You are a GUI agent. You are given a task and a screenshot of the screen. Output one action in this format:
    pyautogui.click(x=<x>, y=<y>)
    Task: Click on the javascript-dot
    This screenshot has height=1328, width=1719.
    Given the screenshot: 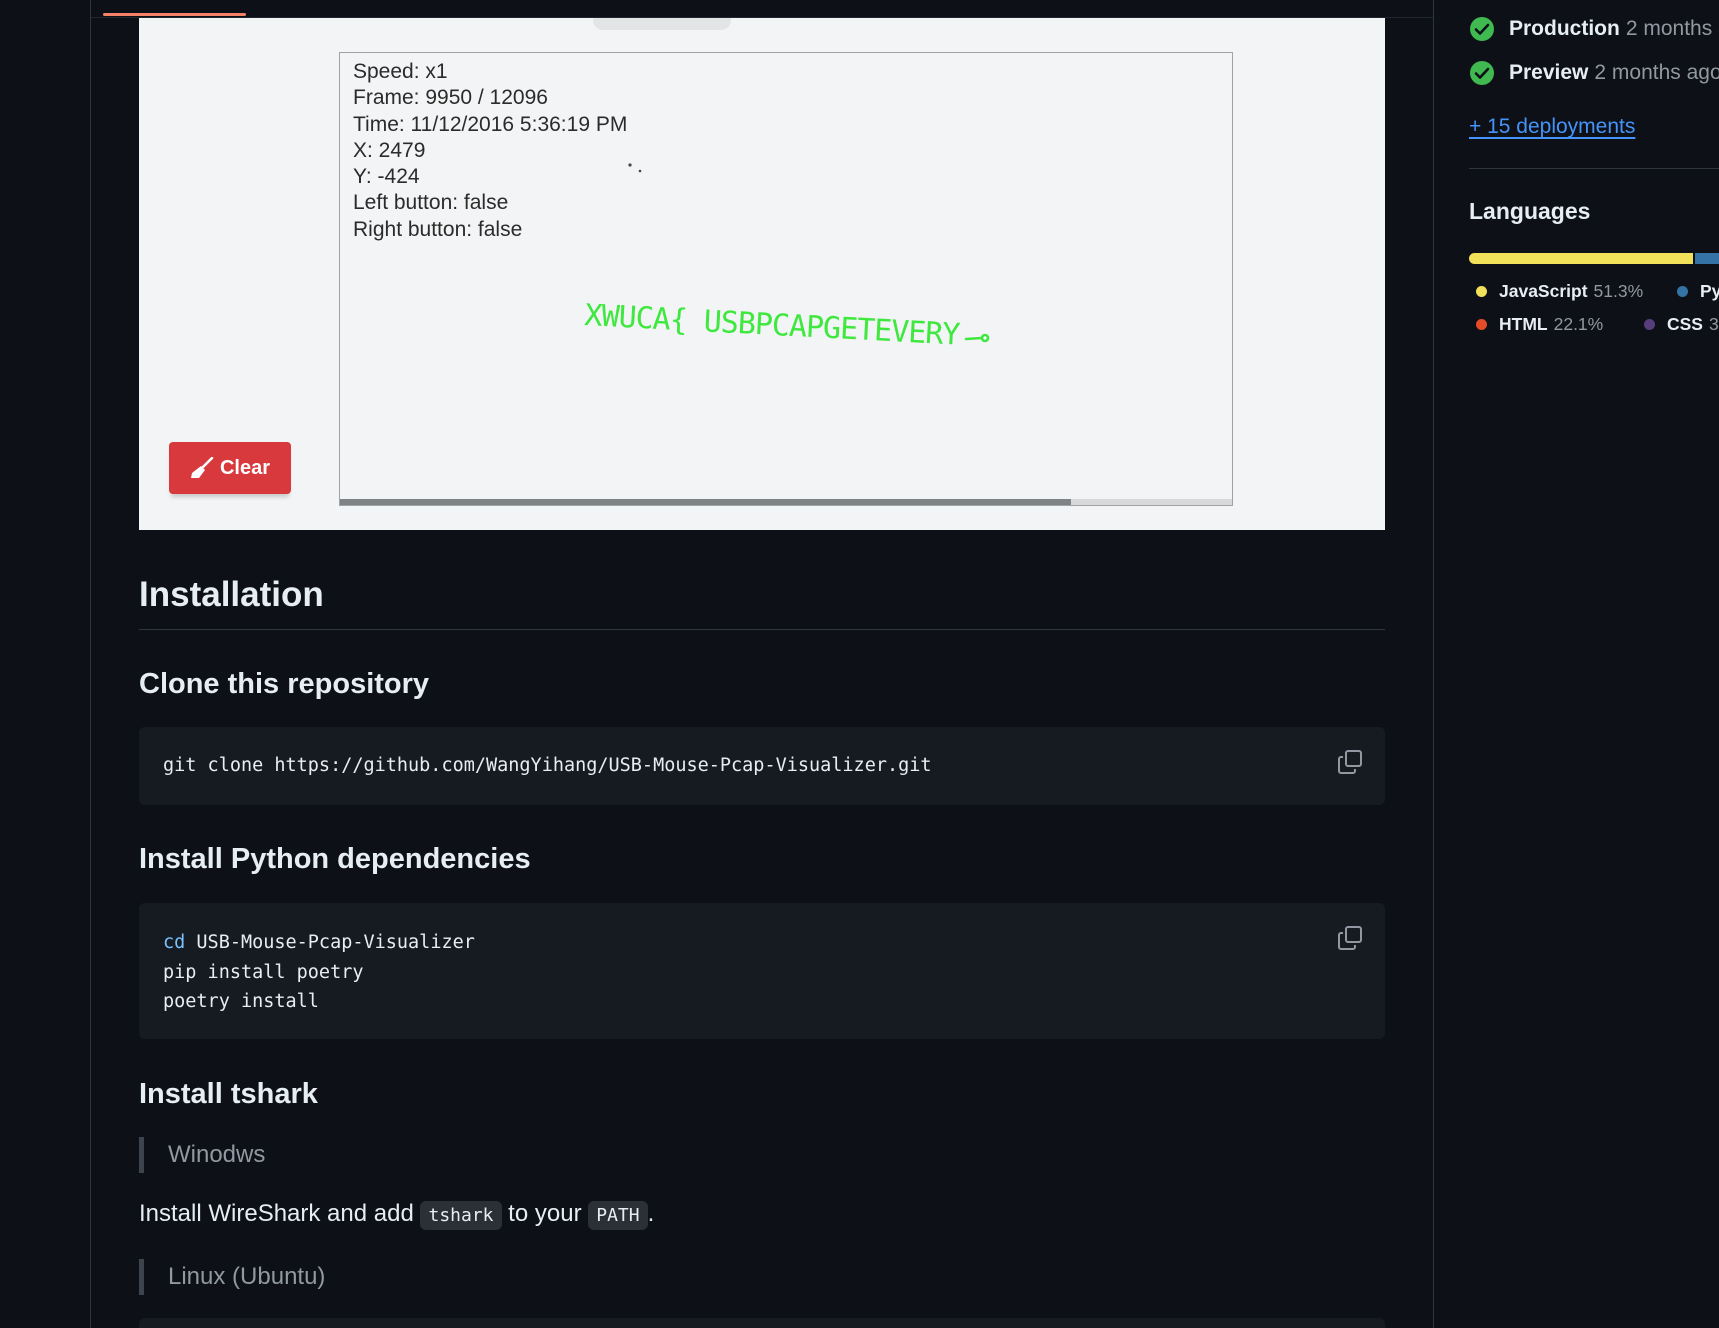 What is the action you would take?
    pyautogui.click(x=1481, y=291)
    